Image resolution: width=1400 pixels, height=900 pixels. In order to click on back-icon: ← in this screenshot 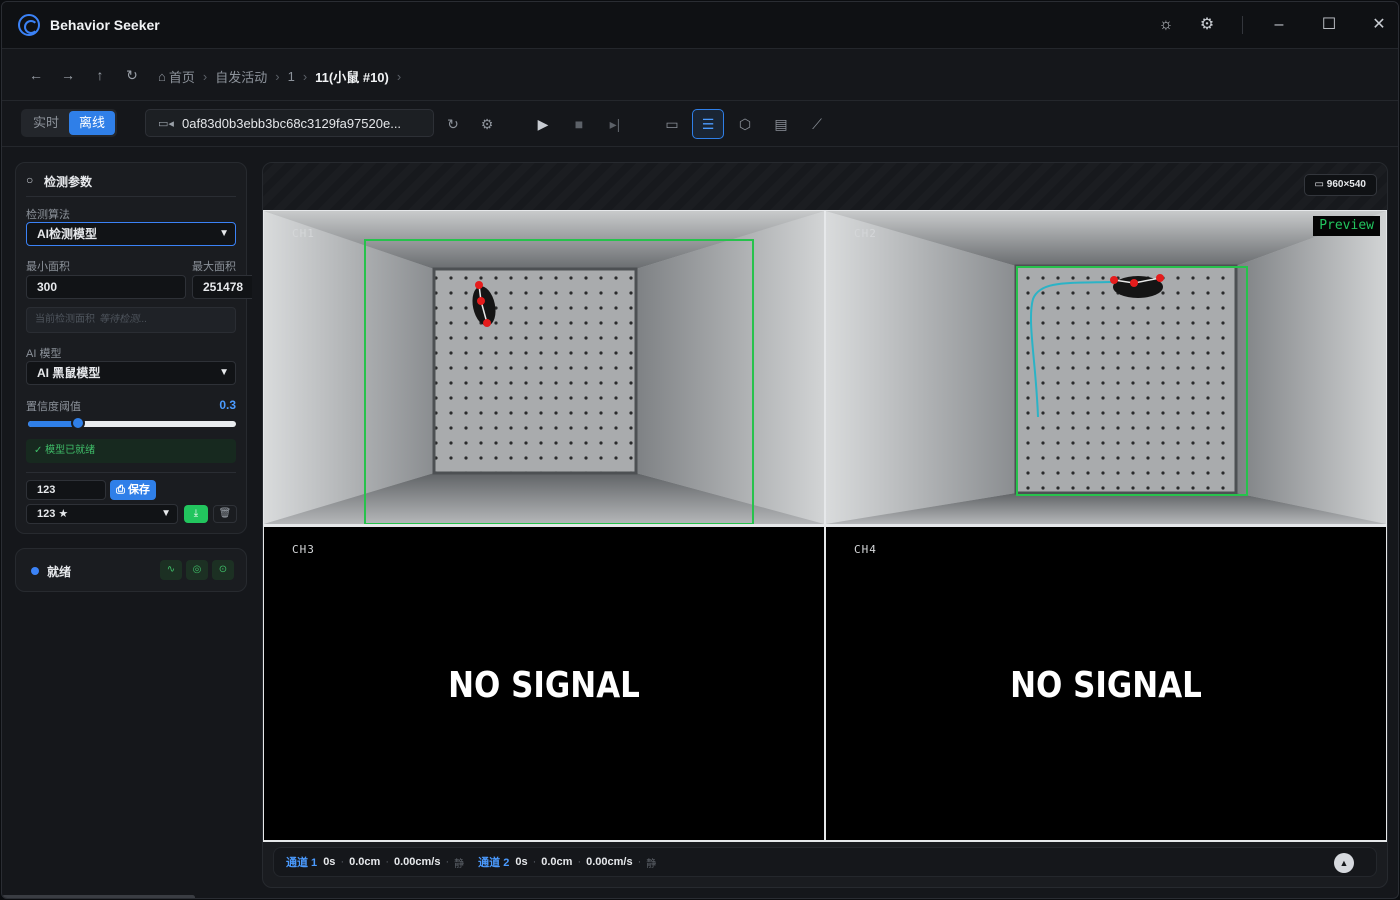, I will do `click(36, 75)`.